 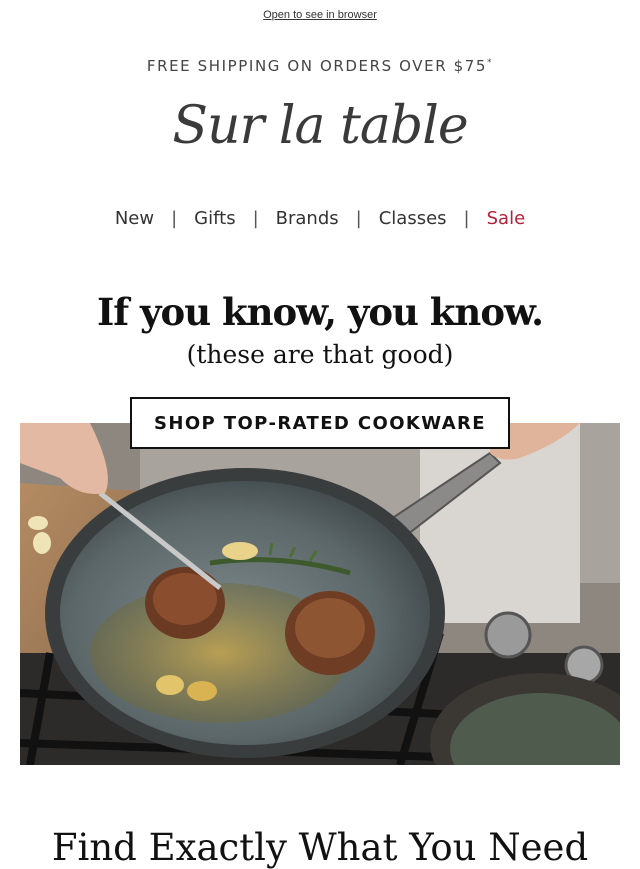 I want to click on hero-headline: If you know, you know., so click(x=320, y=312).